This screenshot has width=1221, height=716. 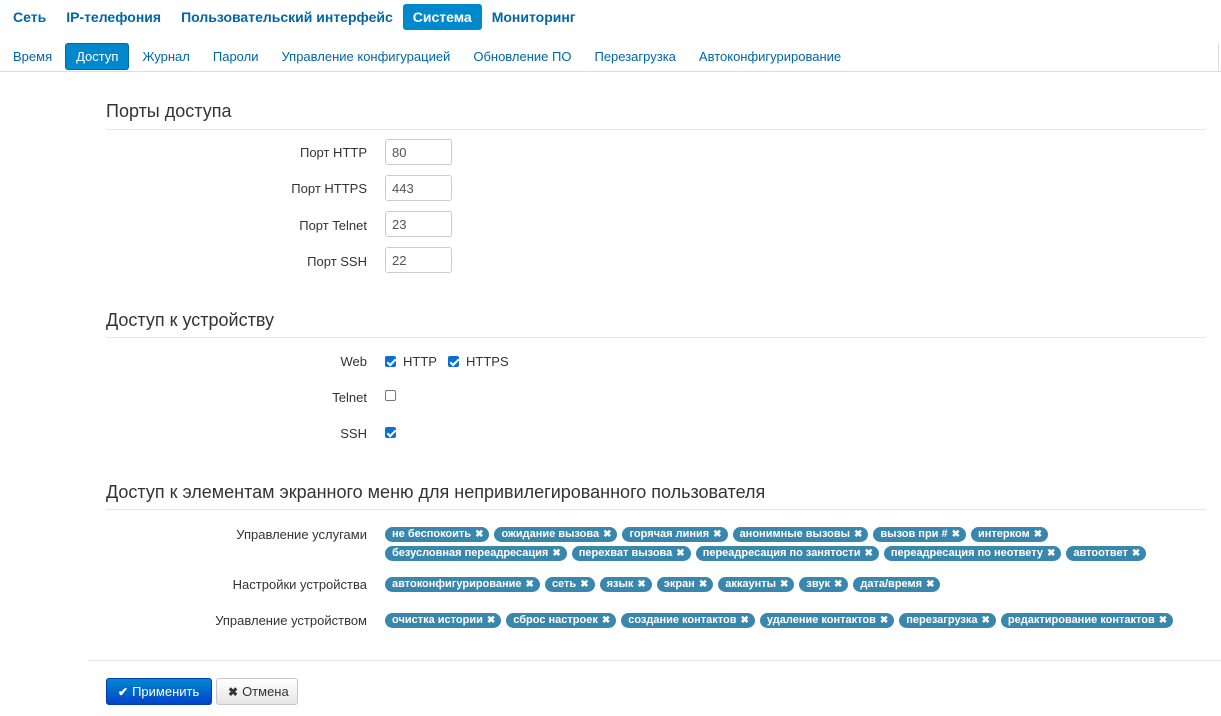 What do you see at coordinates (418, 224) in the screenshot?
I see `telnet-port-input` at bounding box center [418, 224].